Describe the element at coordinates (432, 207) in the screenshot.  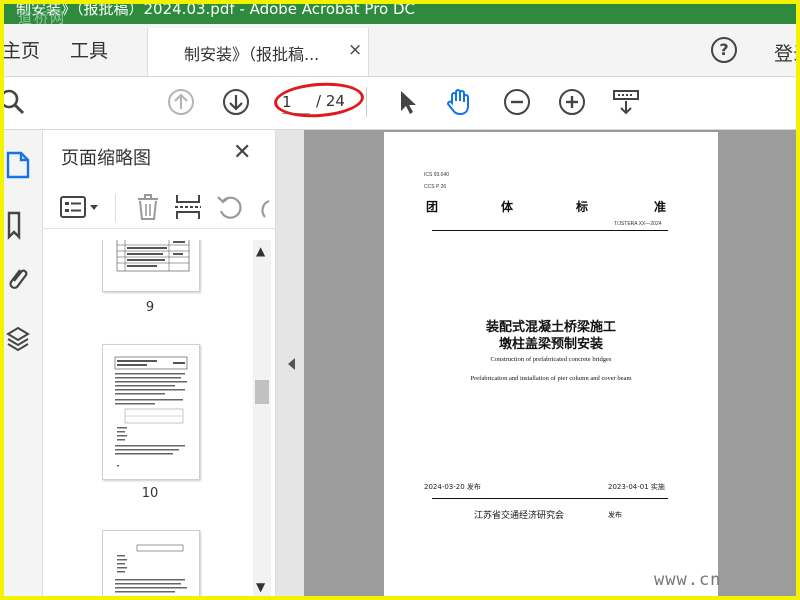
I see `standard-char-1: 团` at that location.